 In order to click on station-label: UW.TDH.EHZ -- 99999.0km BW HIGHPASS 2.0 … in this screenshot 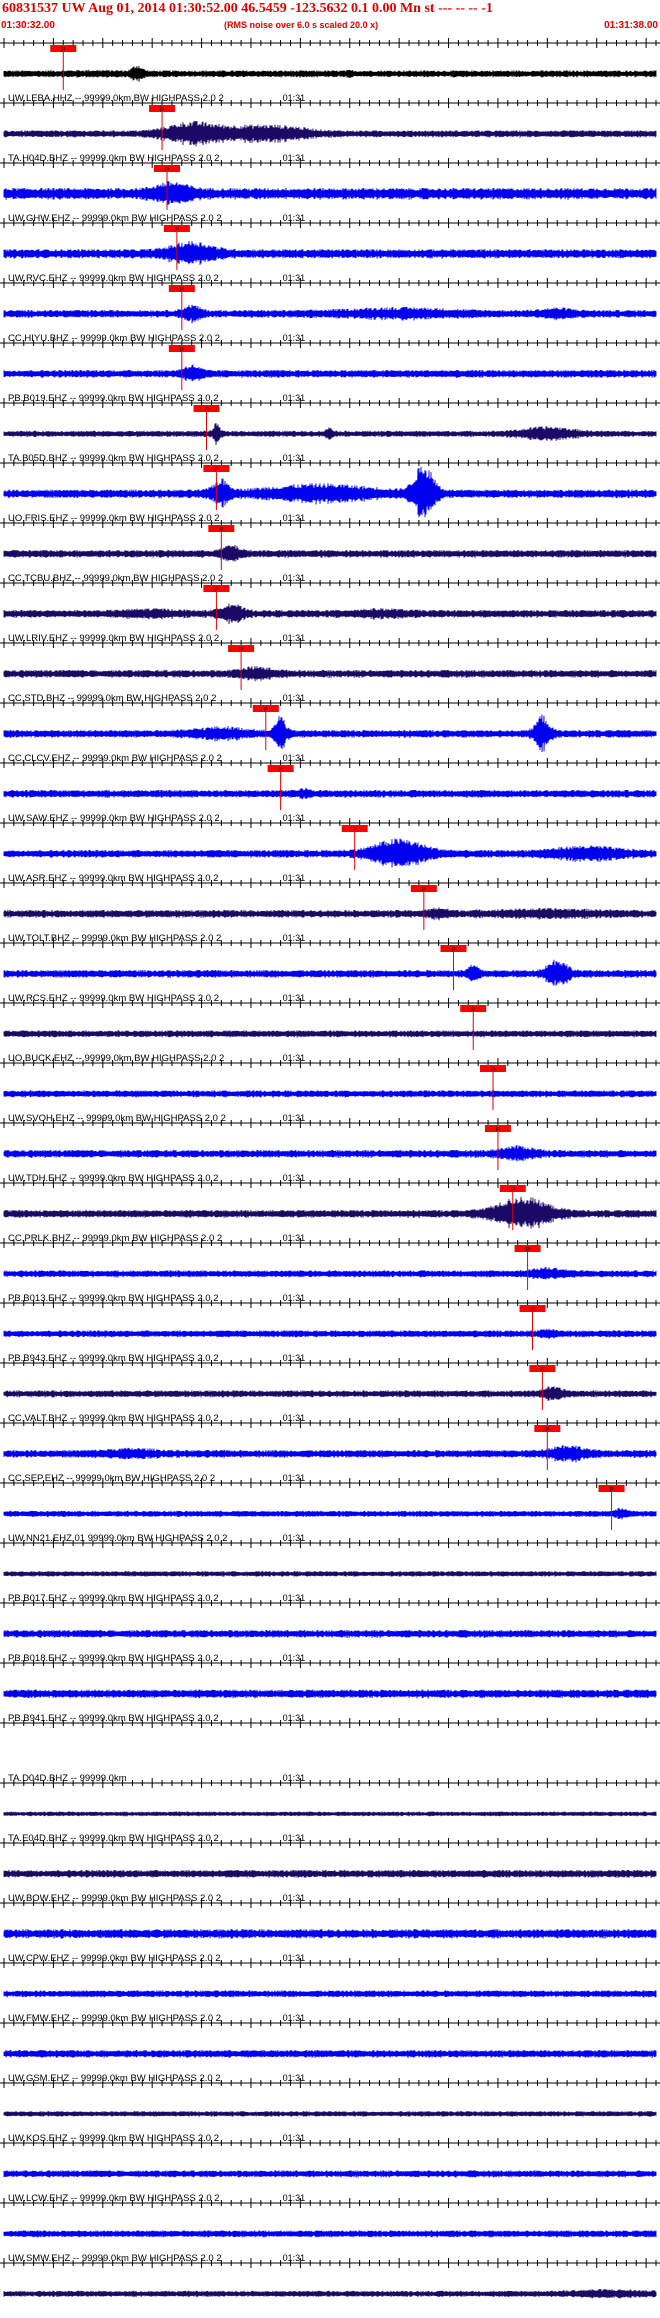, I will do `click(113, 1178)`.